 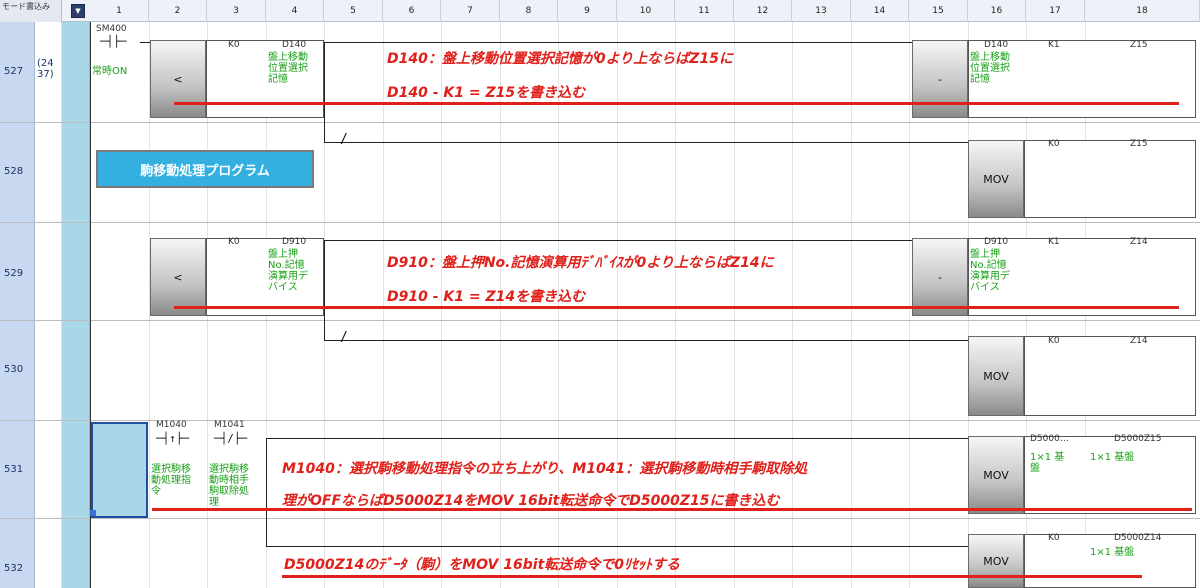 What do you see at coordinates (229, 425) in the screenshot?
I see `device-label: M1041` at bounding box center [229, 425].